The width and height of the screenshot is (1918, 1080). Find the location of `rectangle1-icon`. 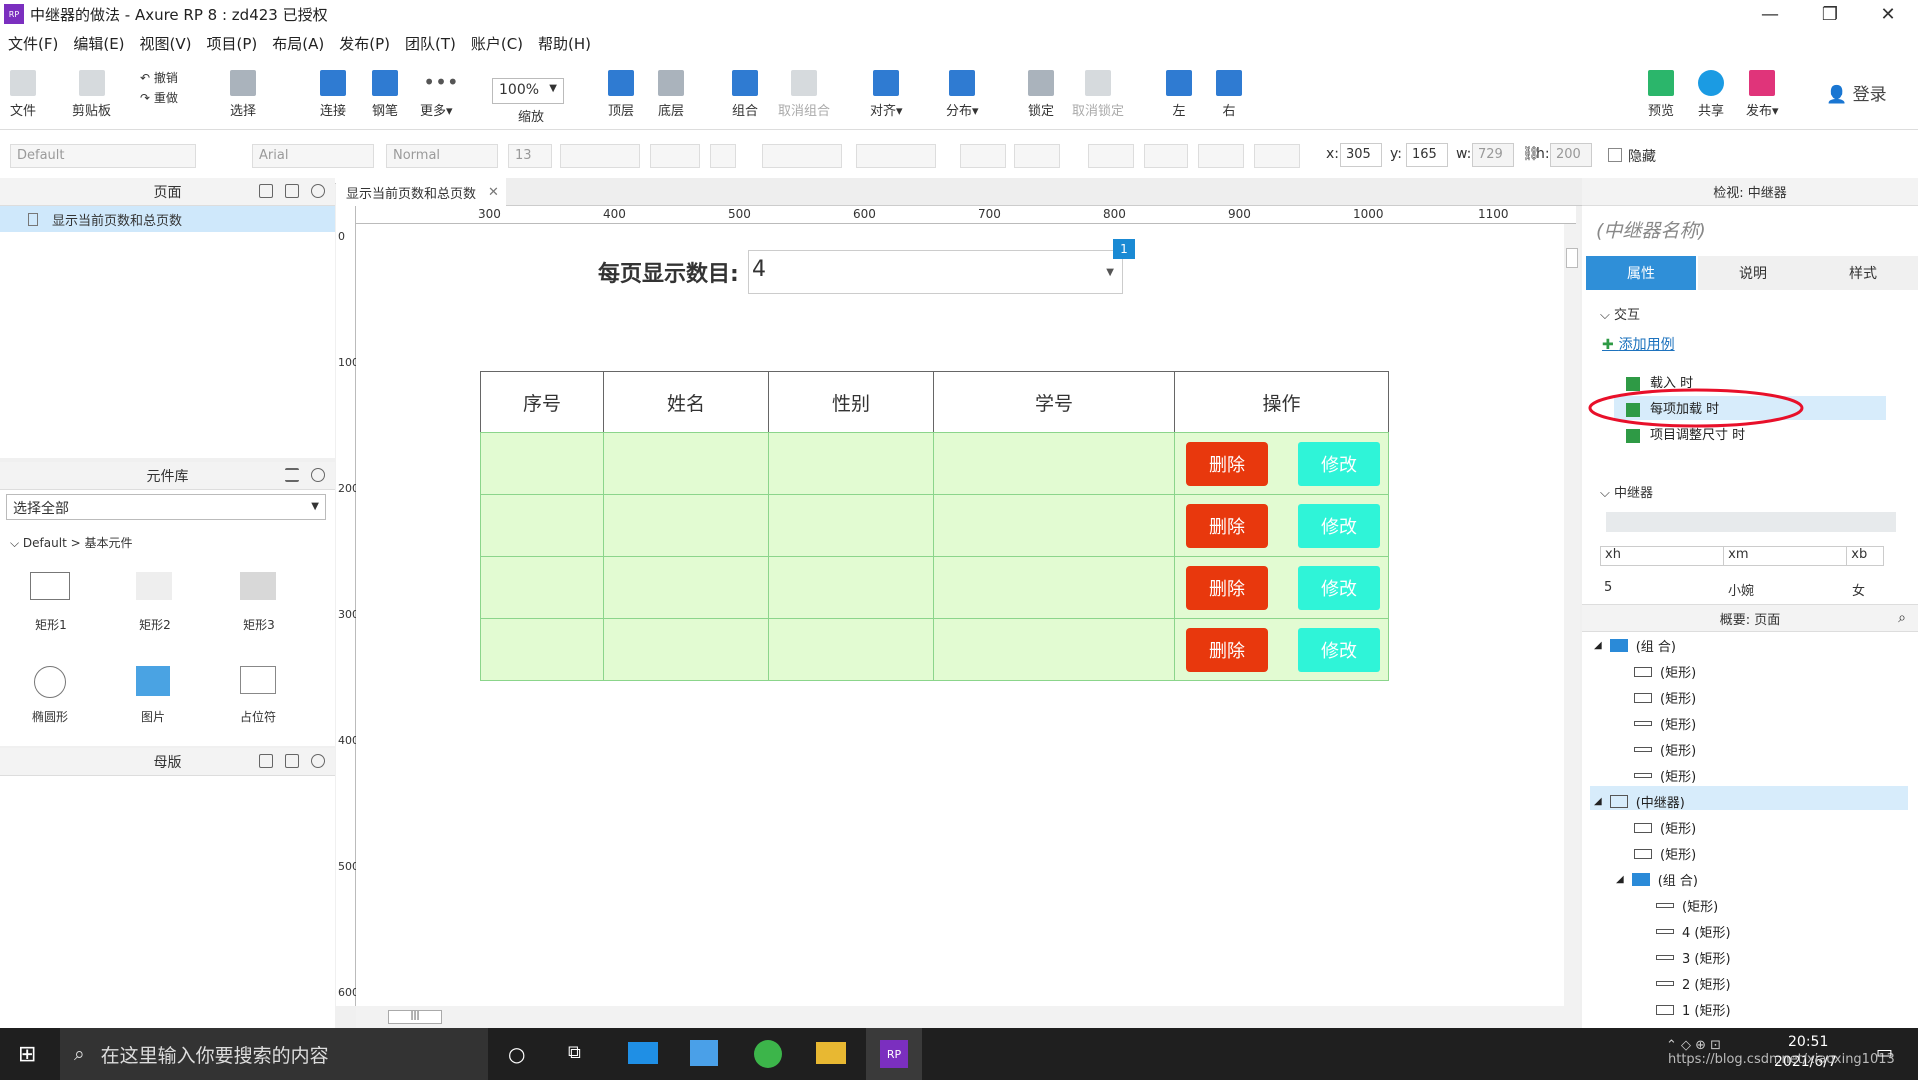

rectangle1-icon is located at coordinates (50, 586).